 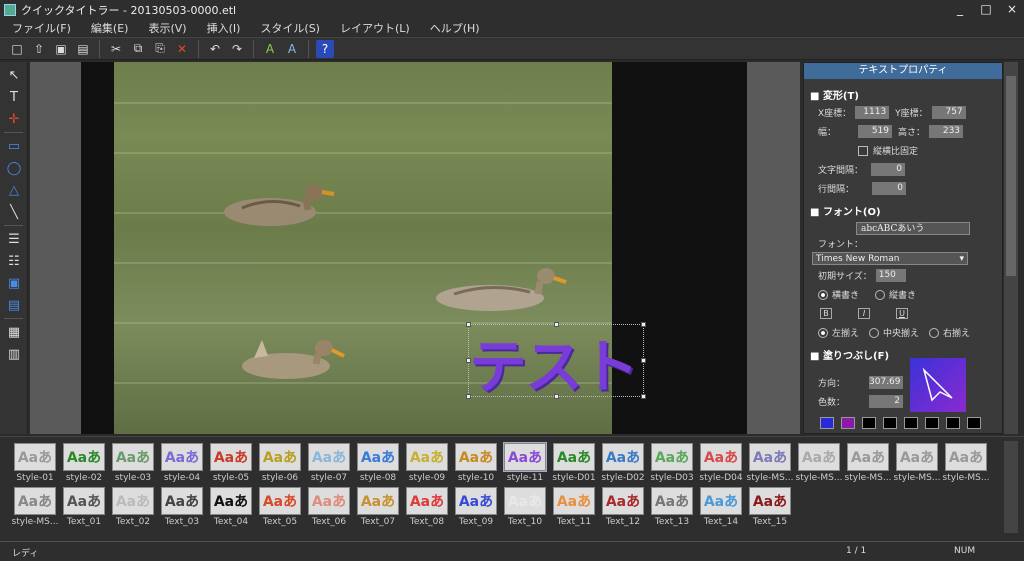 I want to click on style-item: Aaあ style-11, so click(x=525, y=462).